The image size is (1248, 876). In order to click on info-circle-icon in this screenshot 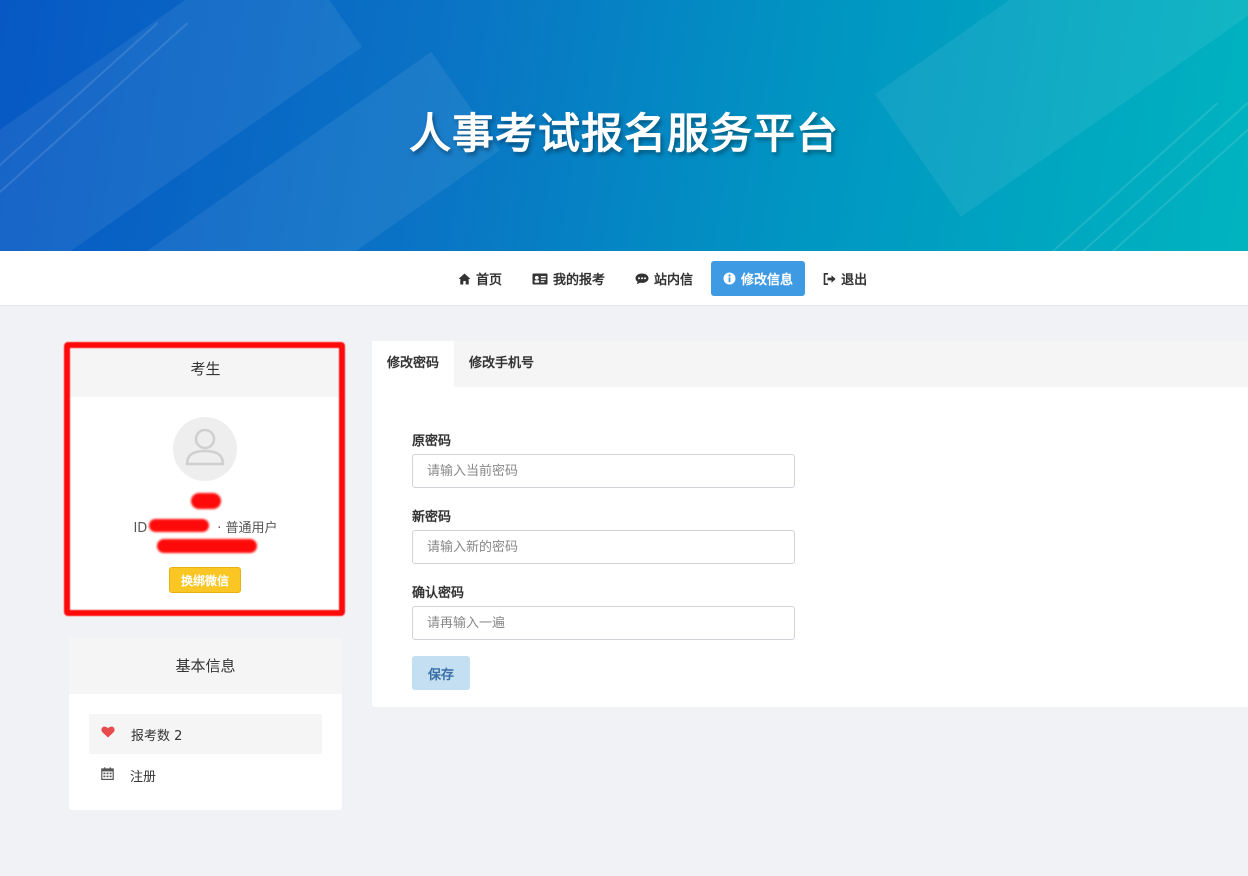, I will do `click(729, 278)`.